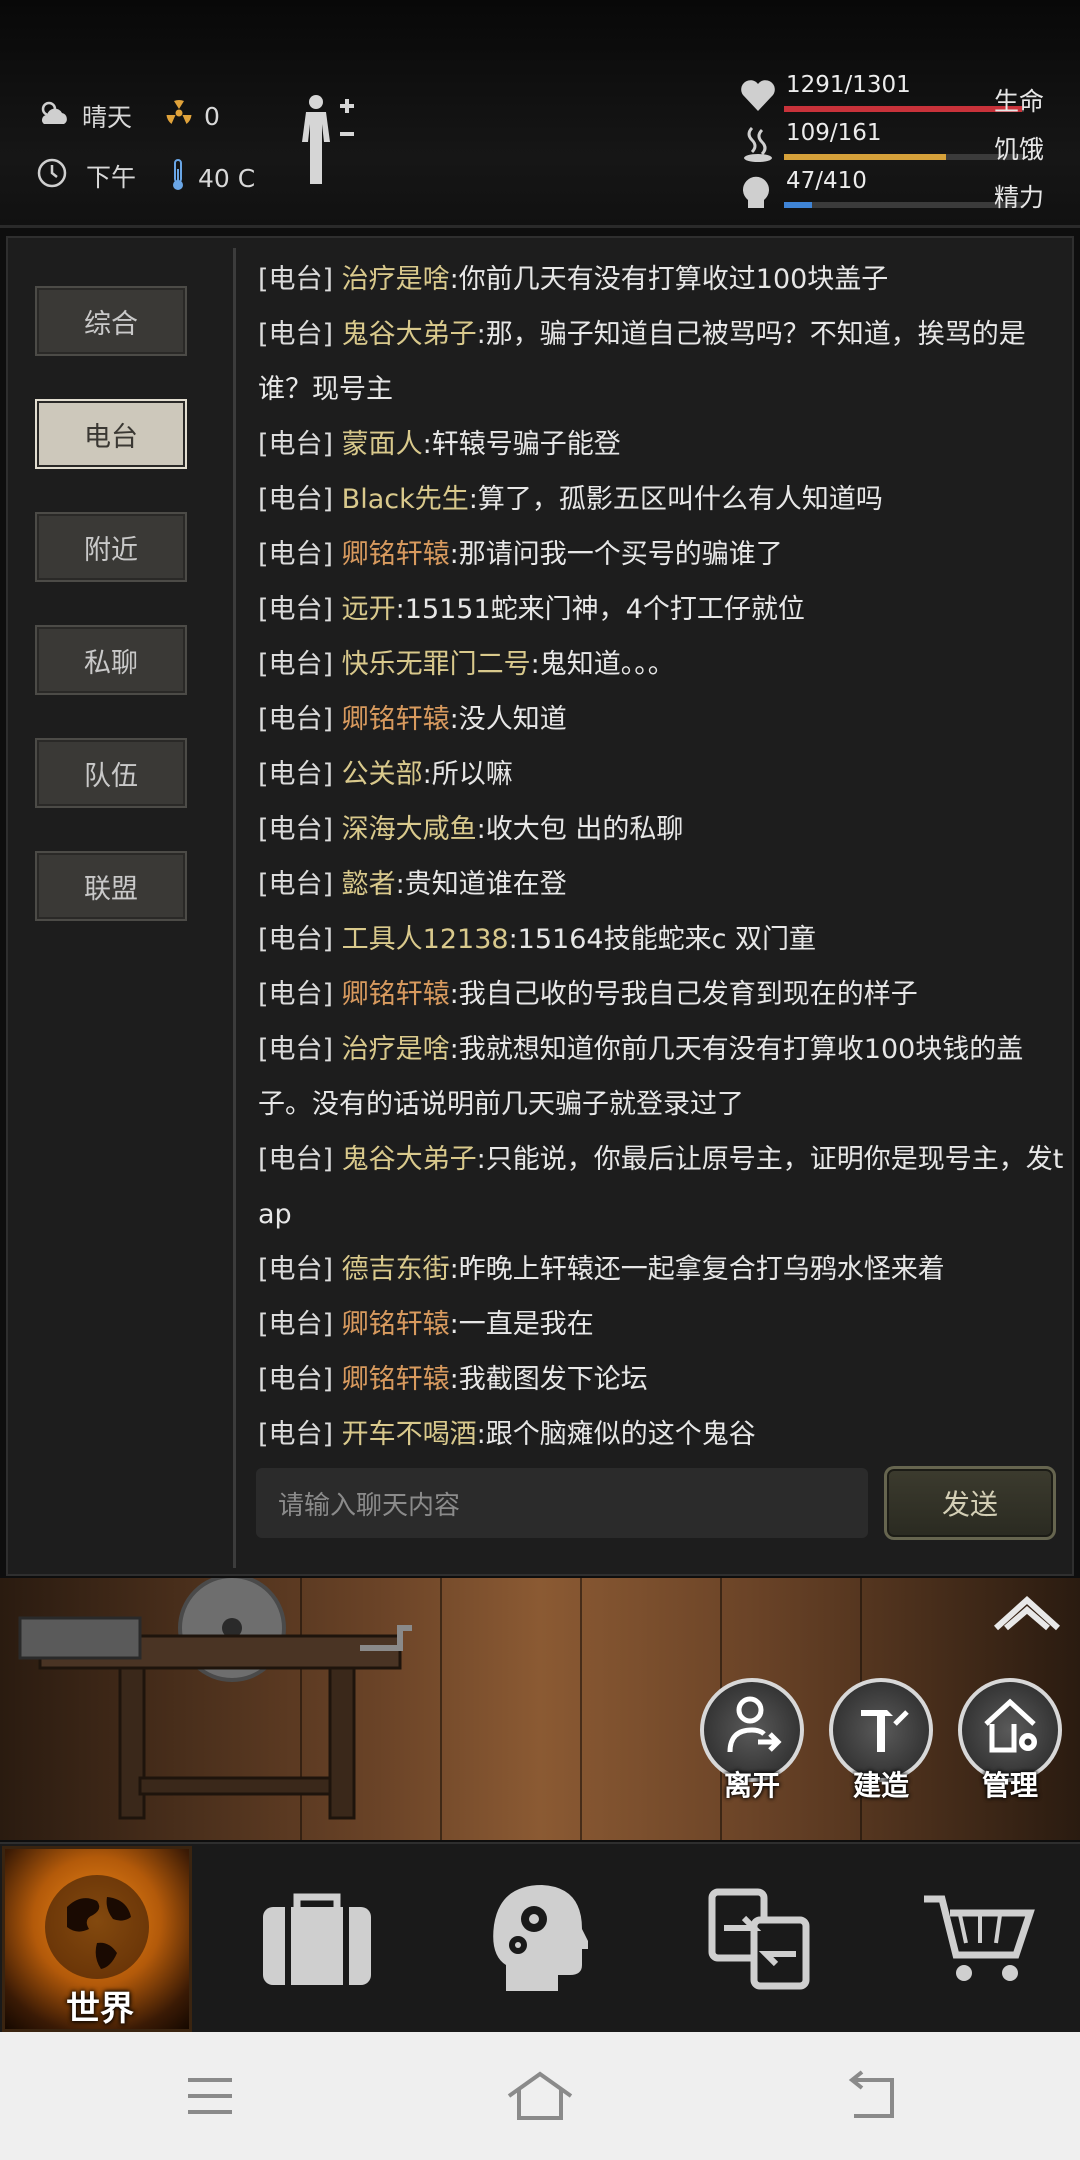 The height and width of the screenshot is (2160, 1080). What do you see at coordinates (409, 1434) in the screenshot?
I see `message-sender: 开车不喝酒` at bounding box center [409, 1434].